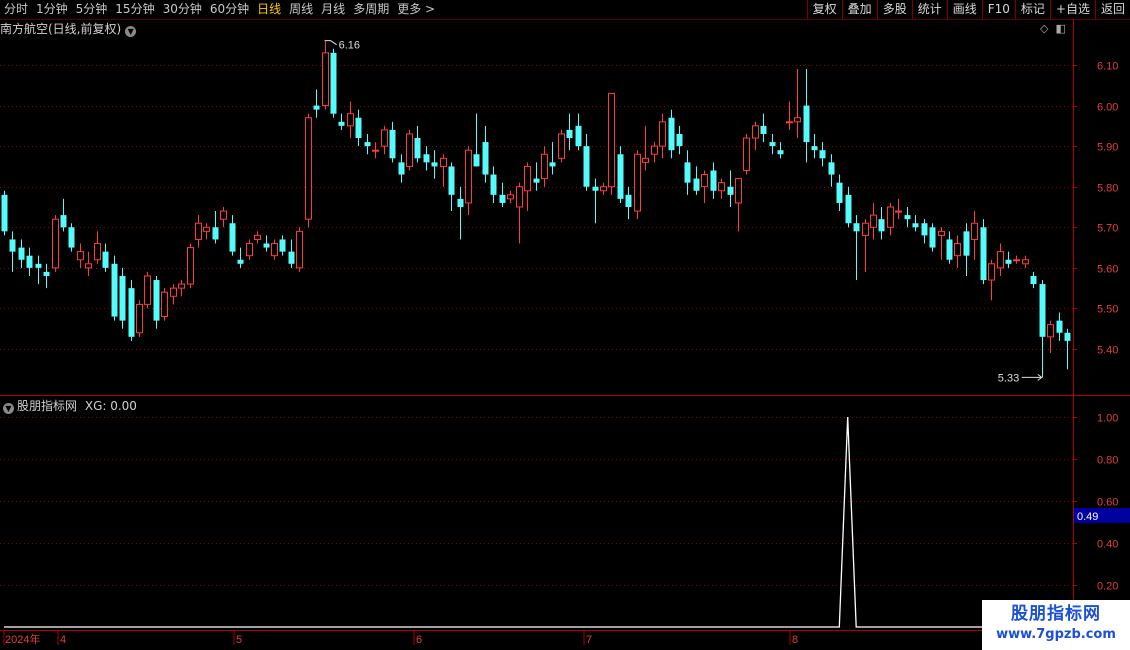 The height and width of the screenshot is (650, 1130). Describe the element at coordinates (1056, 614) in the screenshot. I see `watermark-title: 股朋指标网` at that location.